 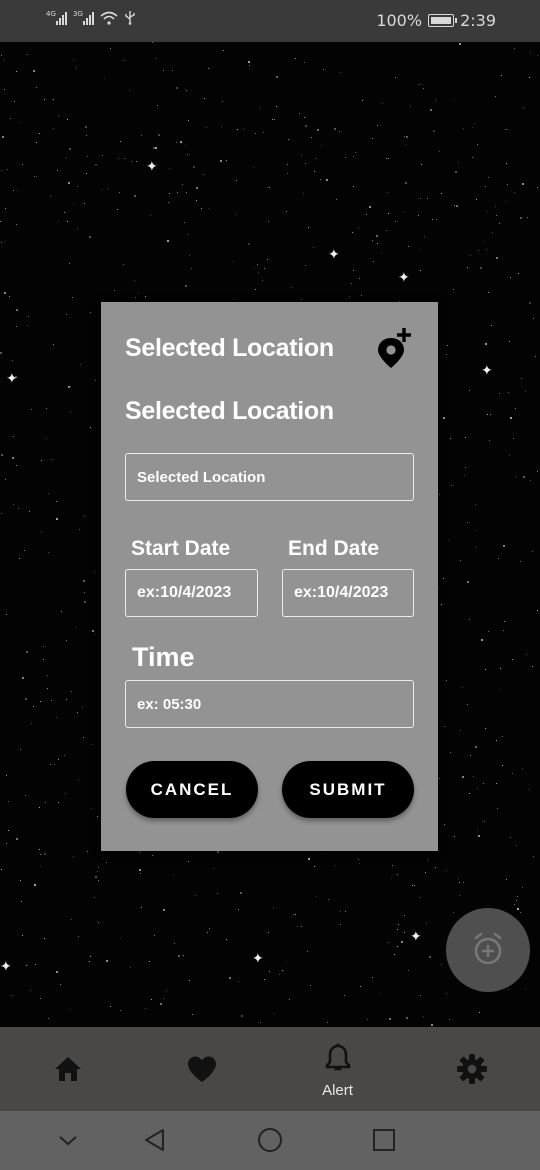 I want to click on location-input, so click(x=269, y=477).